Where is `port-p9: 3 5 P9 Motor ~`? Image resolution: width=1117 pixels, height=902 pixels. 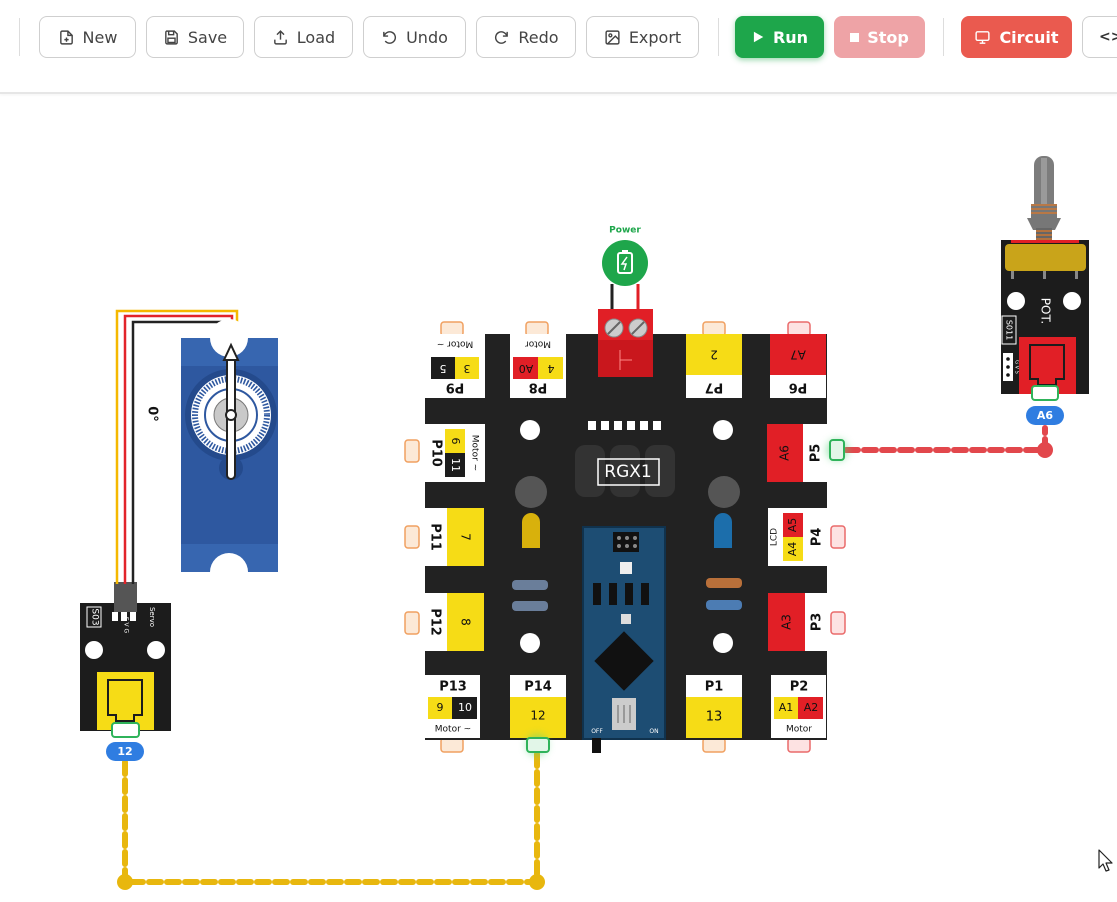 port-p9: 3 5 P9 Motor ~ is located at coordinates (455, 366).